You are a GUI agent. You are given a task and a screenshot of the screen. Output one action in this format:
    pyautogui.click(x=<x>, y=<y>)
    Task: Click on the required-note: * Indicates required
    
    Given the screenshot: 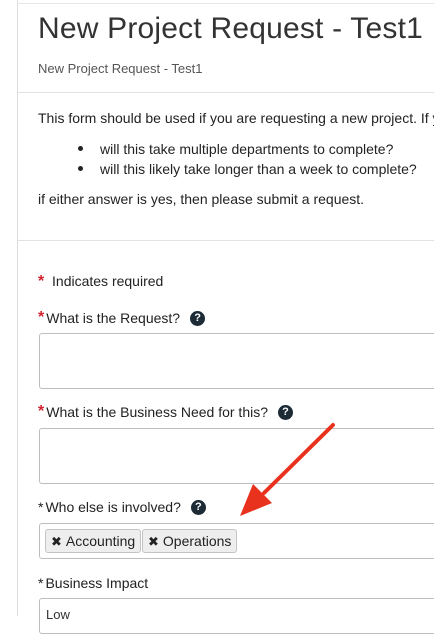 What is the action you would take?
    pyautogui.click(x=100, y=282)
    